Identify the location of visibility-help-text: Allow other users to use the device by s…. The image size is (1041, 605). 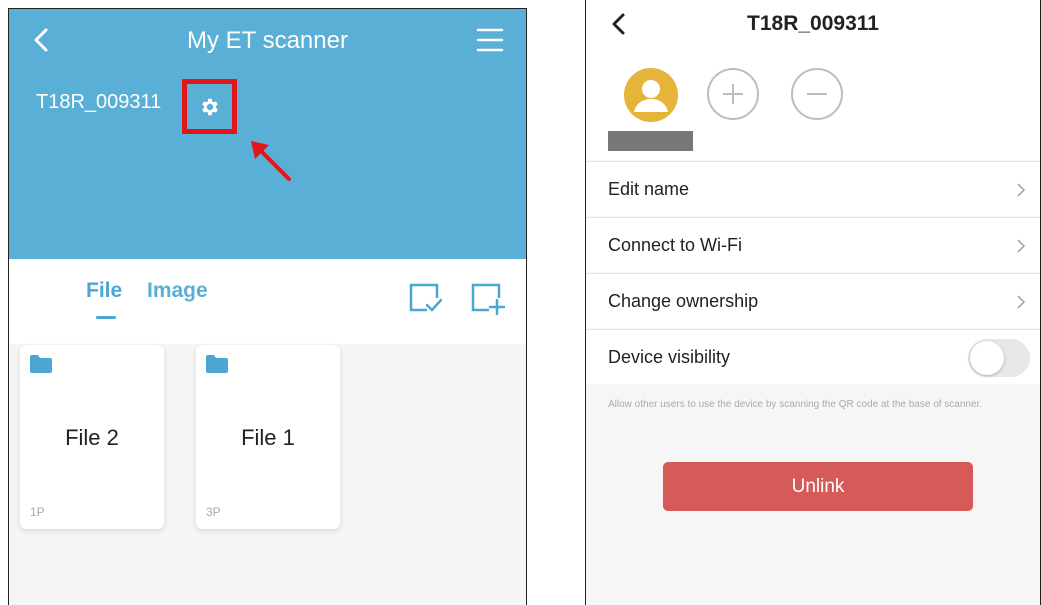
(795, 404).